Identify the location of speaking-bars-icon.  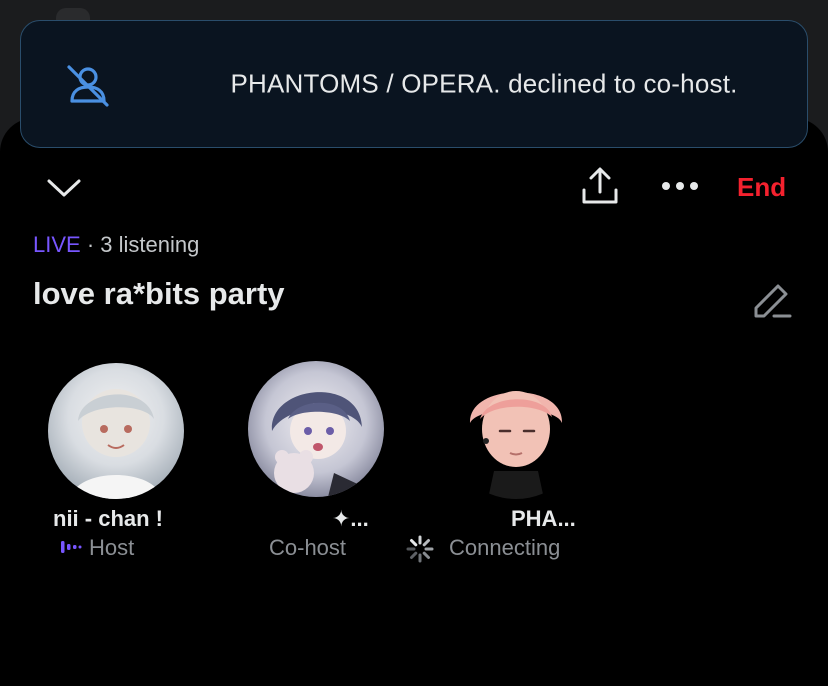
(71, 547).